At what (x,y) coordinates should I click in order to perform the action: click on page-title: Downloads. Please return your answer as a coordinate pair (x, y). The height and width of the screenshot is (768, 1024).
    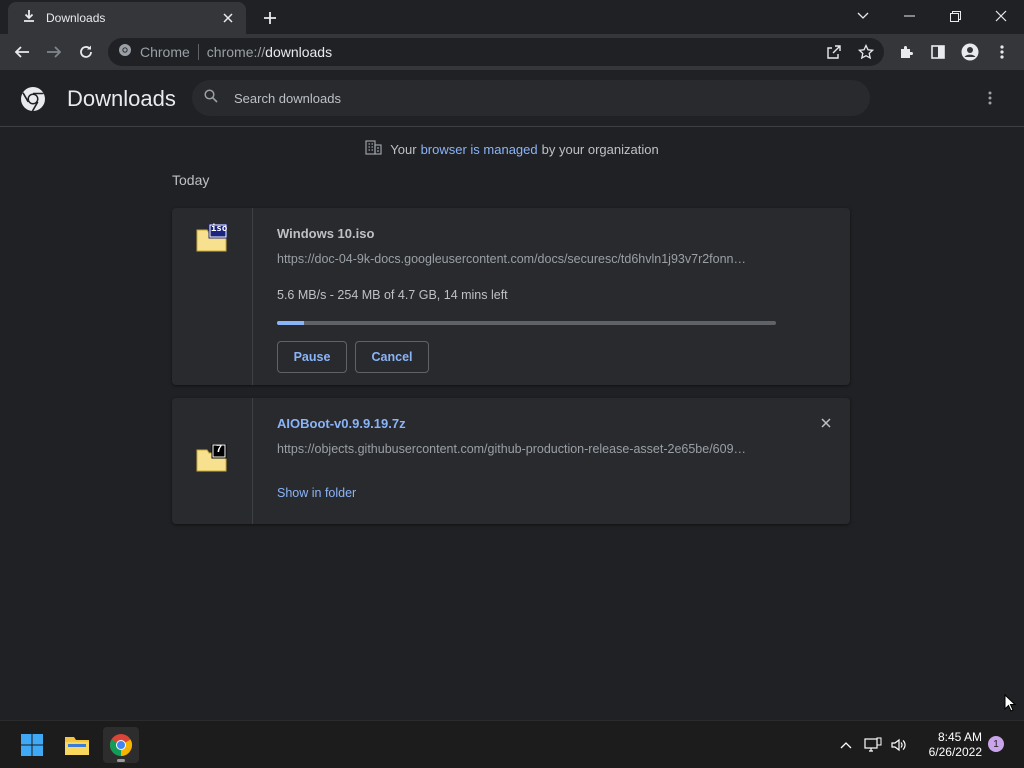
    Looking at the image, I should click on (121, 98).